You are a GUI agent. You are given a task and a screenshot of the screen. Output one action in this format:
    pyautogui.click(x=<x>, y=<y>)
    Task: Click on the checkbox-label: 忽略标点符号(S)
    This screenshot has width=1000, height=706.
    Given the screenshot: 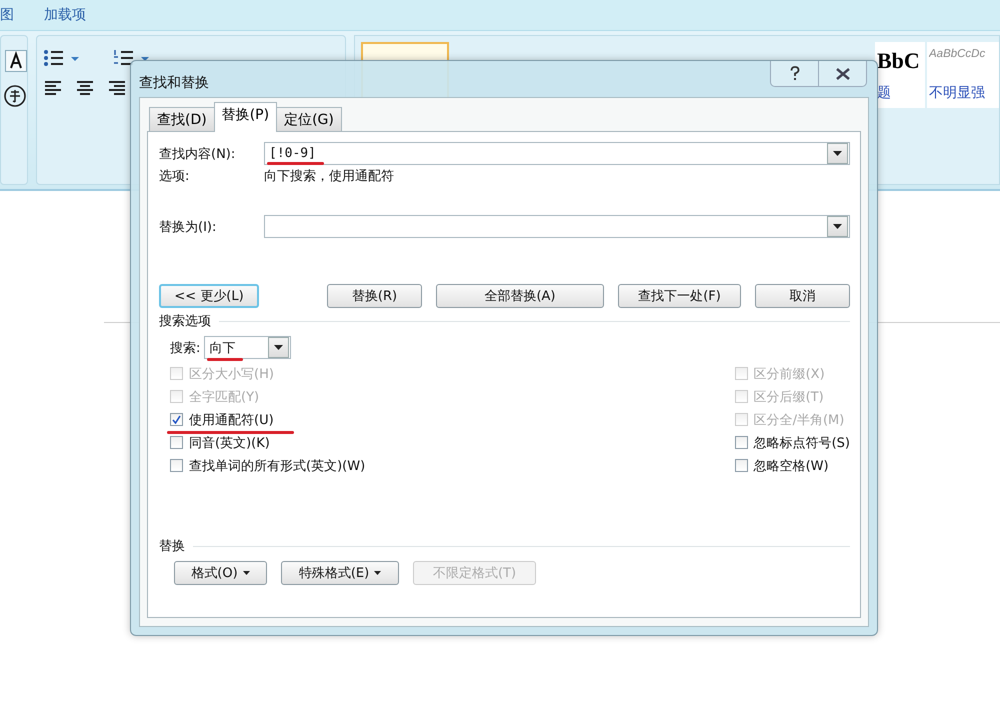 What is the action you would take?
    pyautogui.click(x=802, y=443)
    